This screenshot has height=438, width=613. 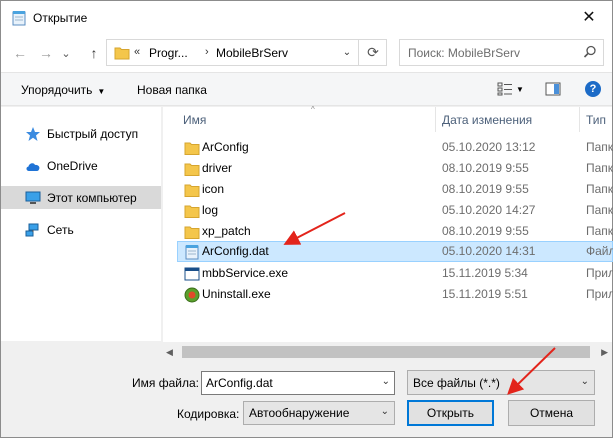 I want to click on sidebar-item-quick-access: Быстрый доступ, so click(x=81, y=133).